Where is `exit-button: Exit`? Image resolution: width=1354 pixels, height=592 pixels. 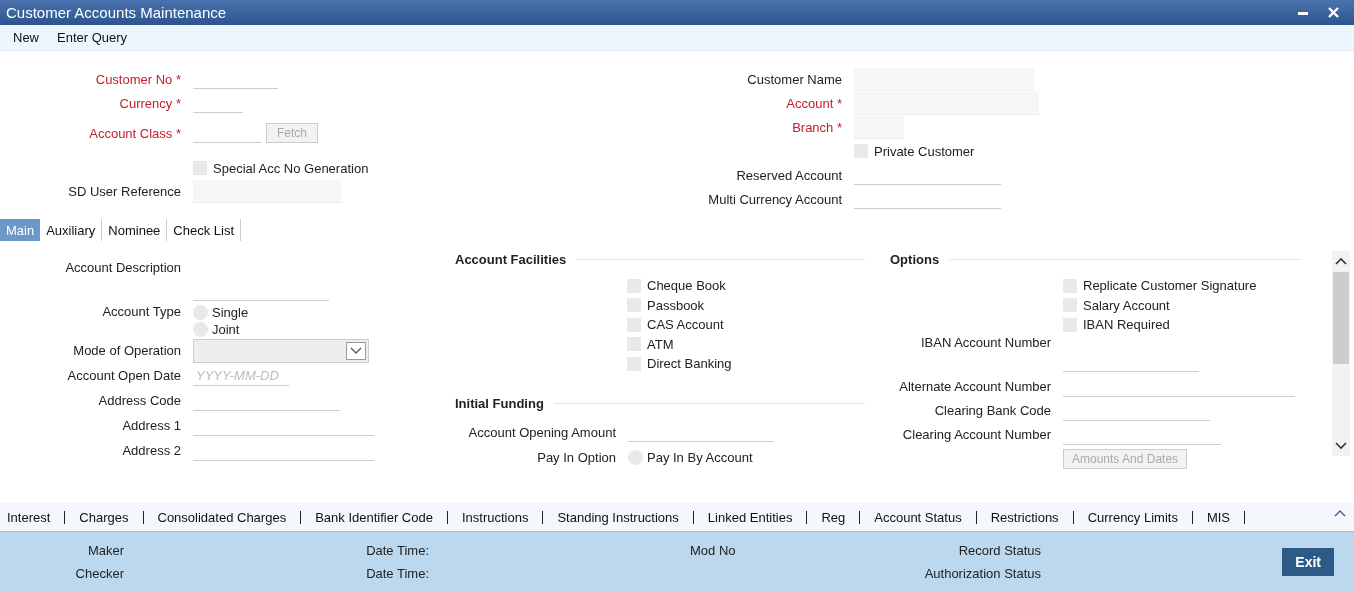
exit-button: Exit is located at coordinates (1308, 562).